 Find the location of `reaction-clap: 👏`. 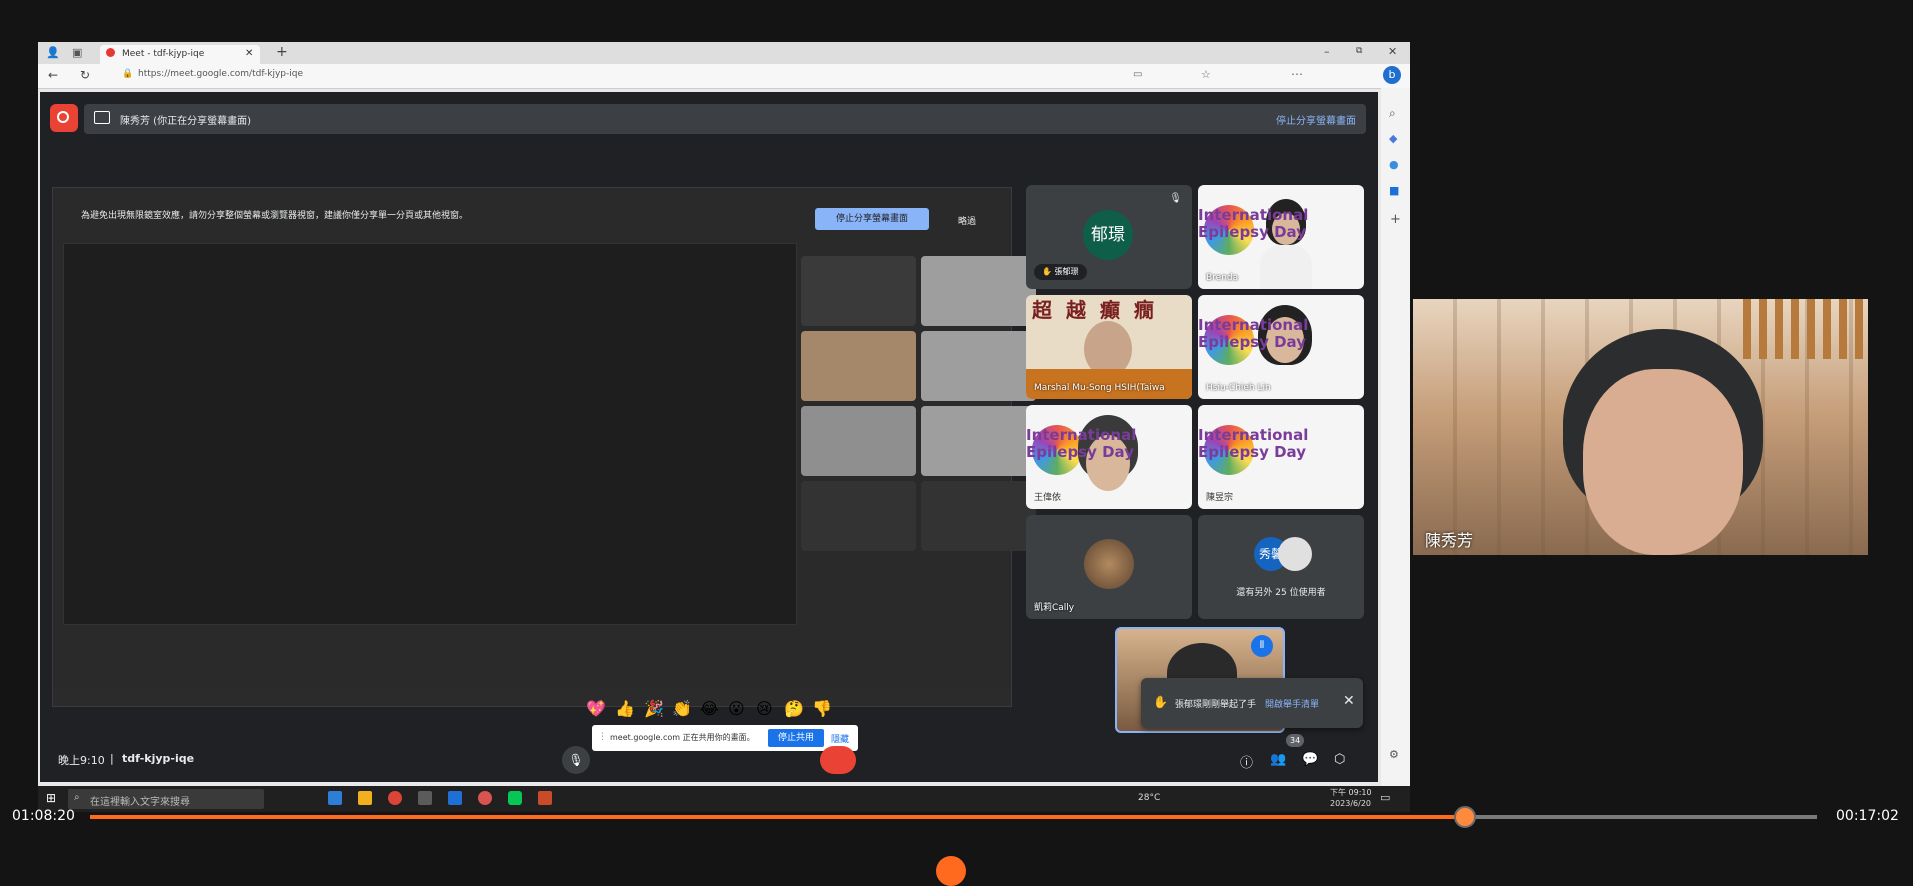

reaction-clap: 👏 is located at coordinates (682, 708).